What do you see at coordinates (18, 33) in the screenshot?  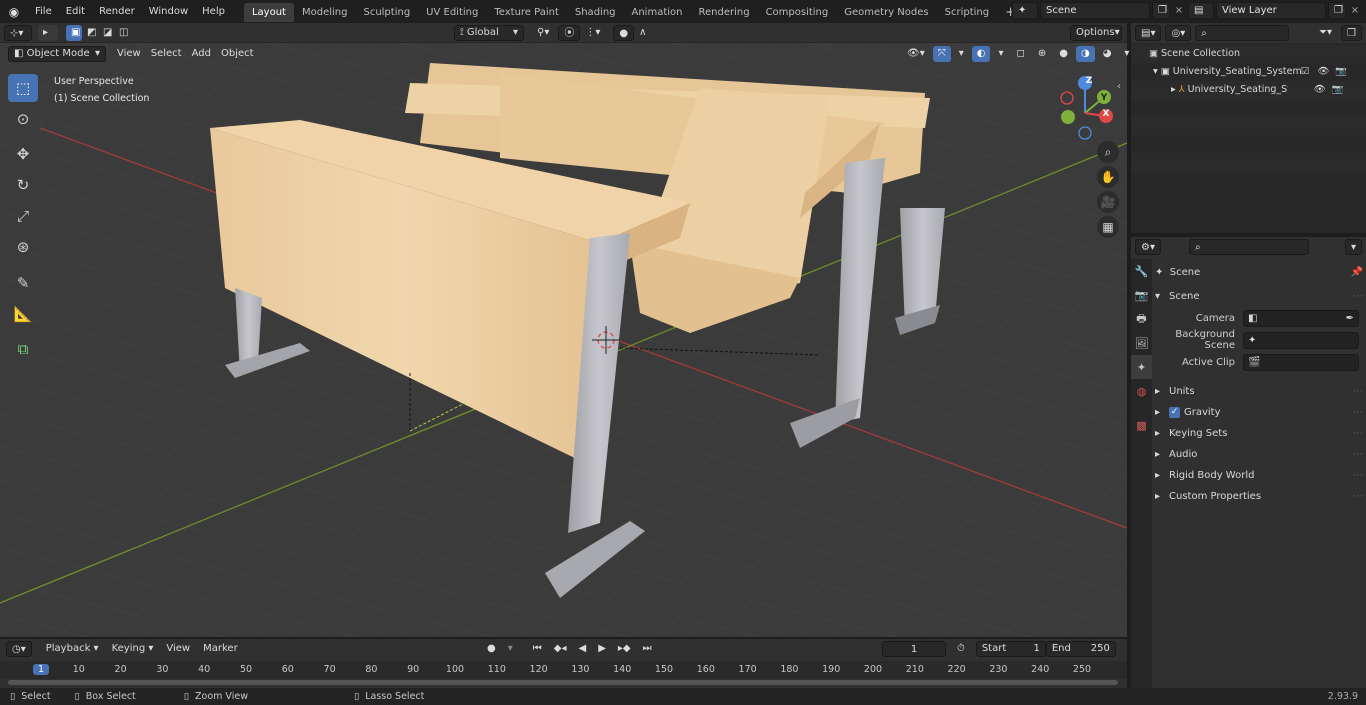 I see `editor-type-icon: ⊹▾` at bounding box center [18, 33].